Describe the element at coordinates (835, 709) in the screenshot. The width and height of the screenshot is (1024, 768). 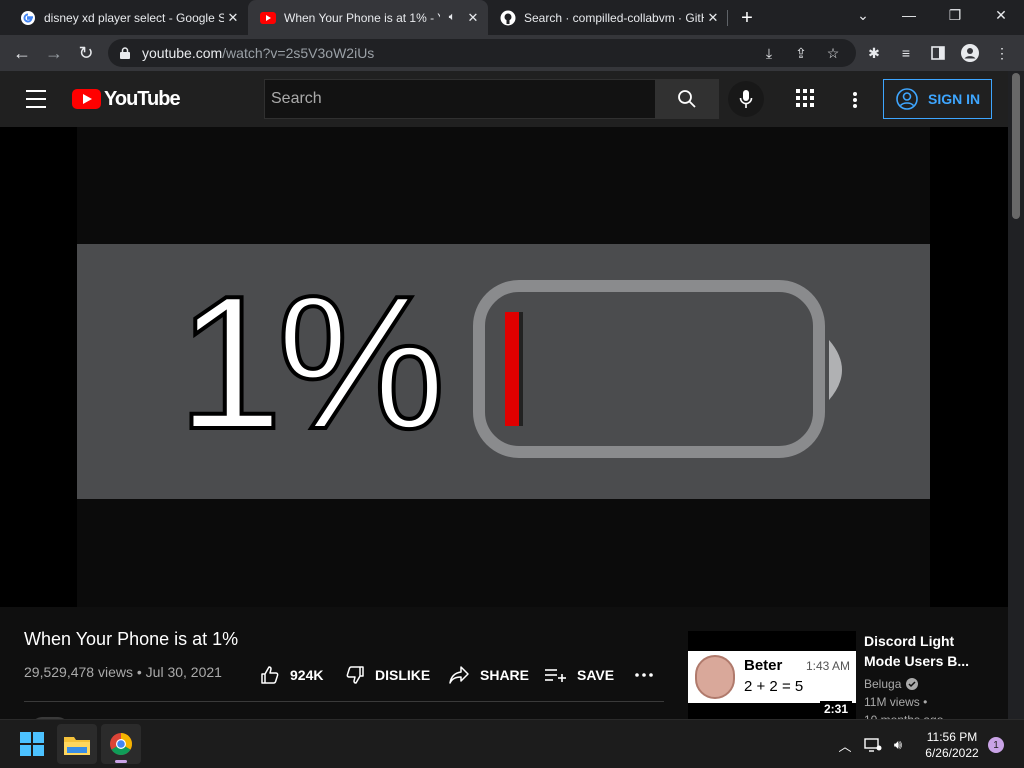
I see `video-duration: 2:31` at that location.